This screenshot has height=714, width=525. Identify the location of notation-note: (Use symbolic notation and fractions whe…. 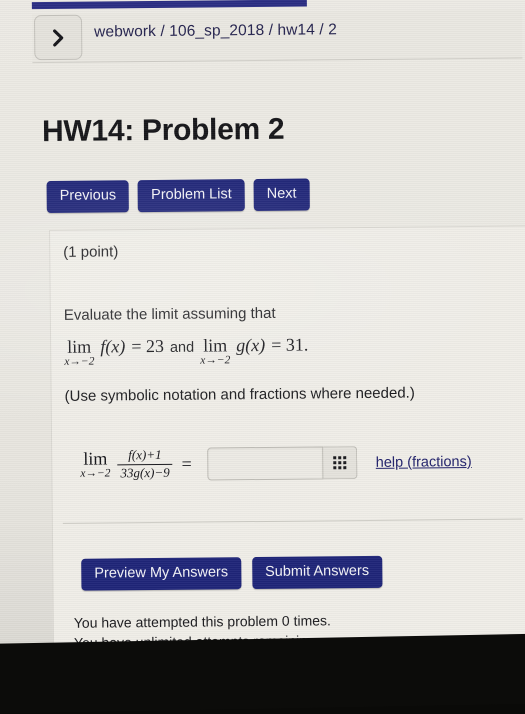
(240, 395).